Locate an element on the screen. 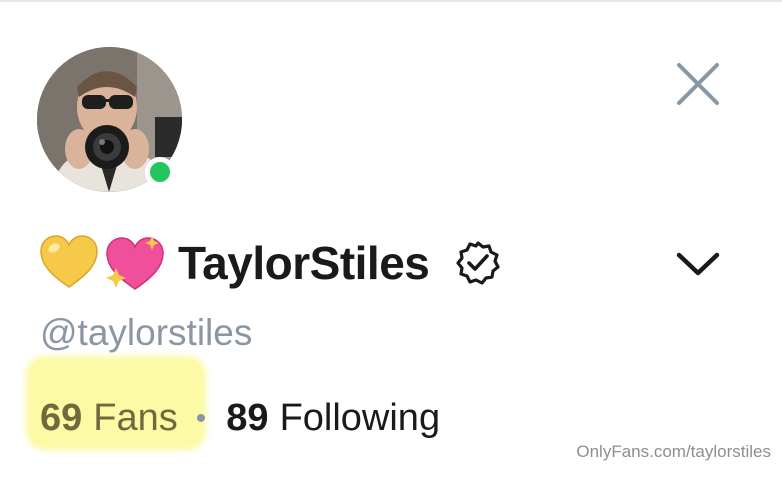 The image size is (782, 483). chevron-down-icon is located at coordinates (698, 264).